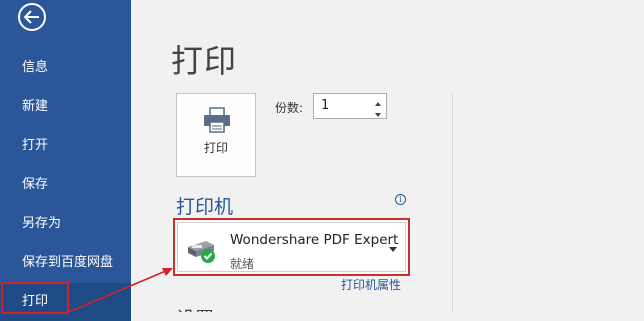 Image resolution: width=644 pixels, height=321 pixels. I want to click on printer-icon, so click(217, 120).